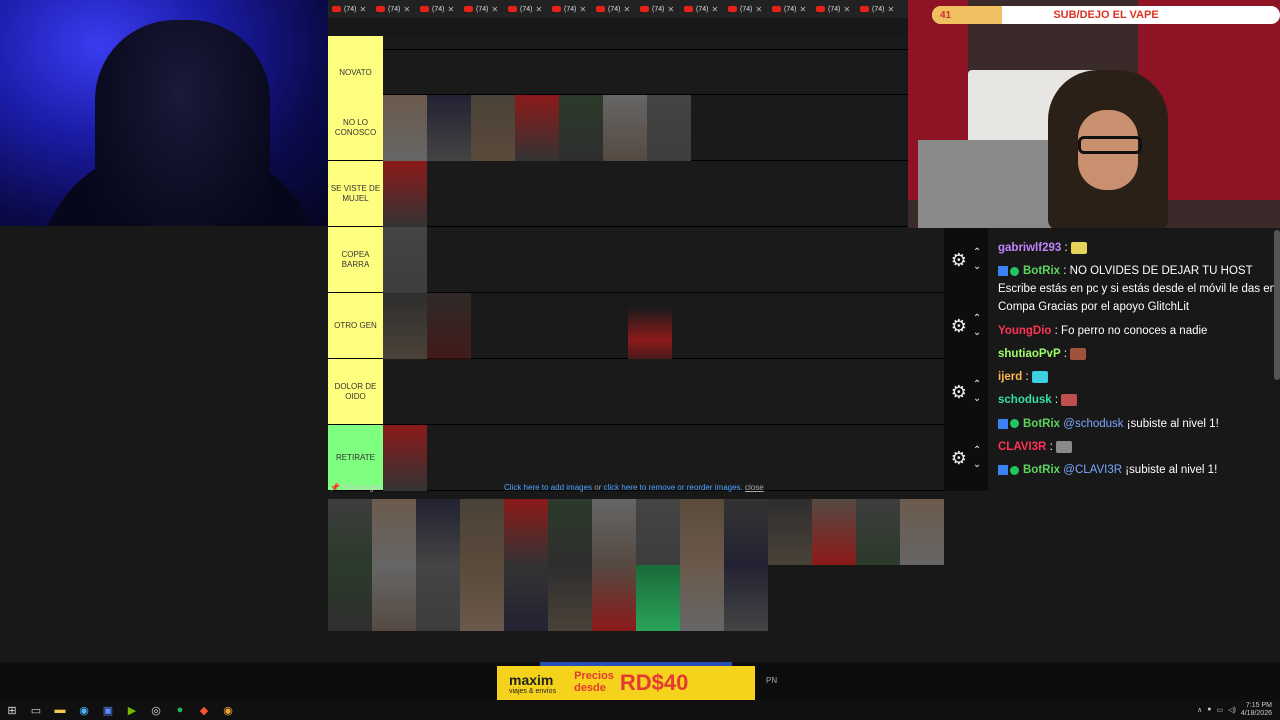 Image resolution: width=1280 pixels, height=720 pixels. Describe the element at coordinates (1277, 305) in the screenshot. I see `chat-scrollbar` at that location.